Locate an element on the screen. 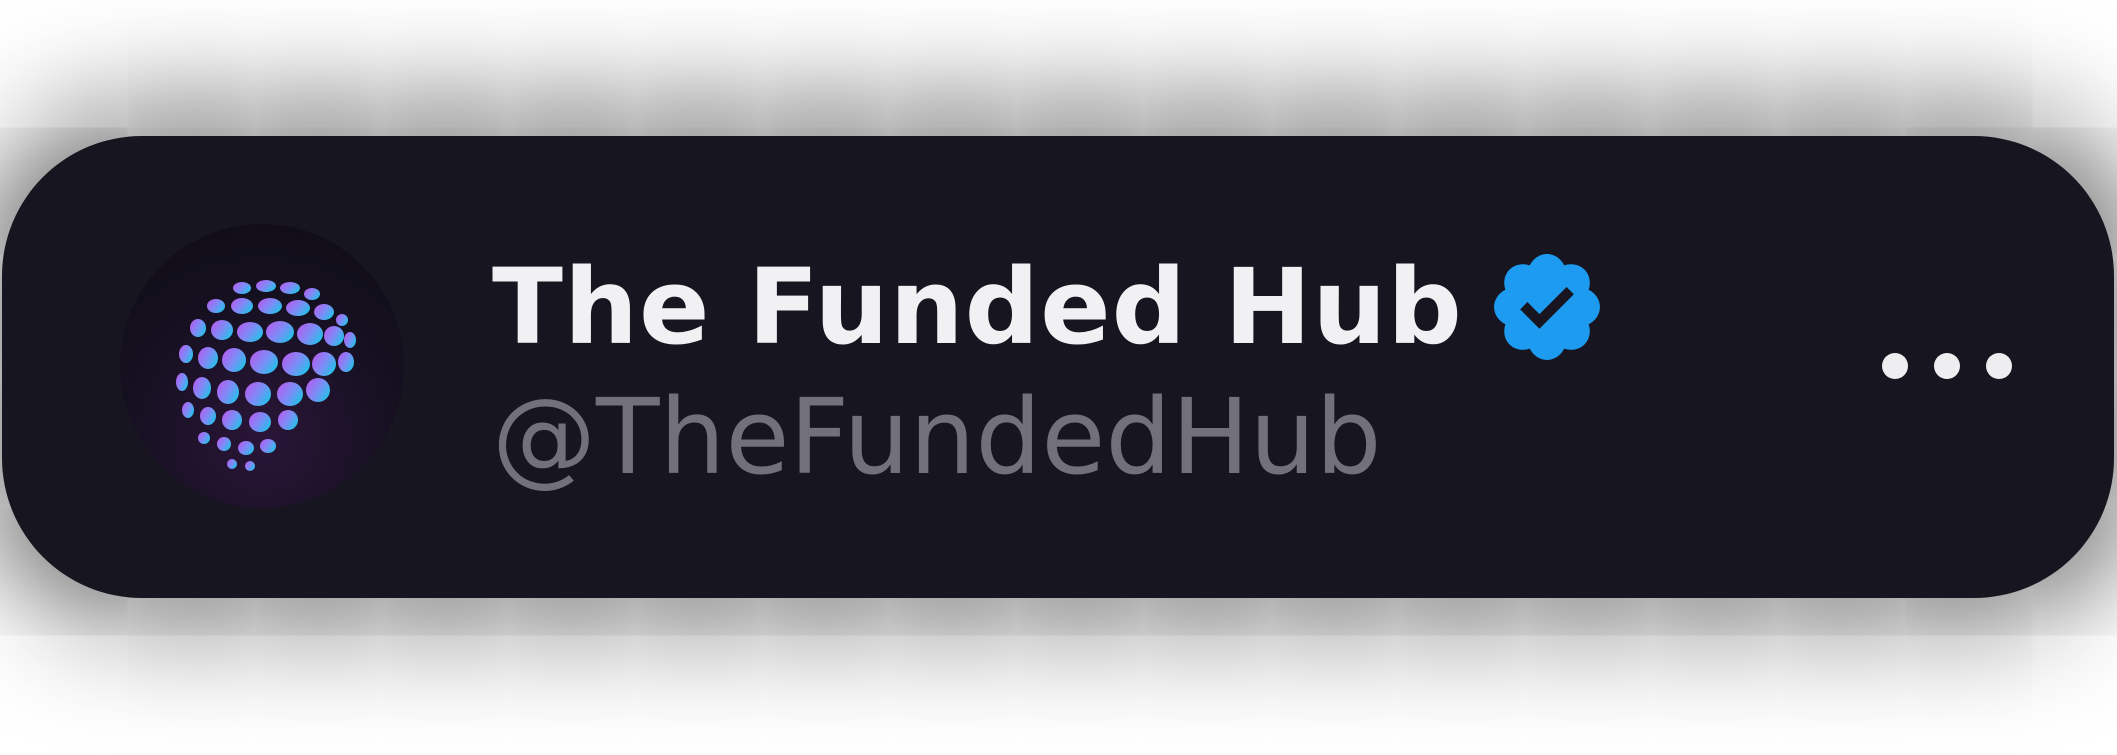  verified-badge-icon is located at coordinates (1546, 307).